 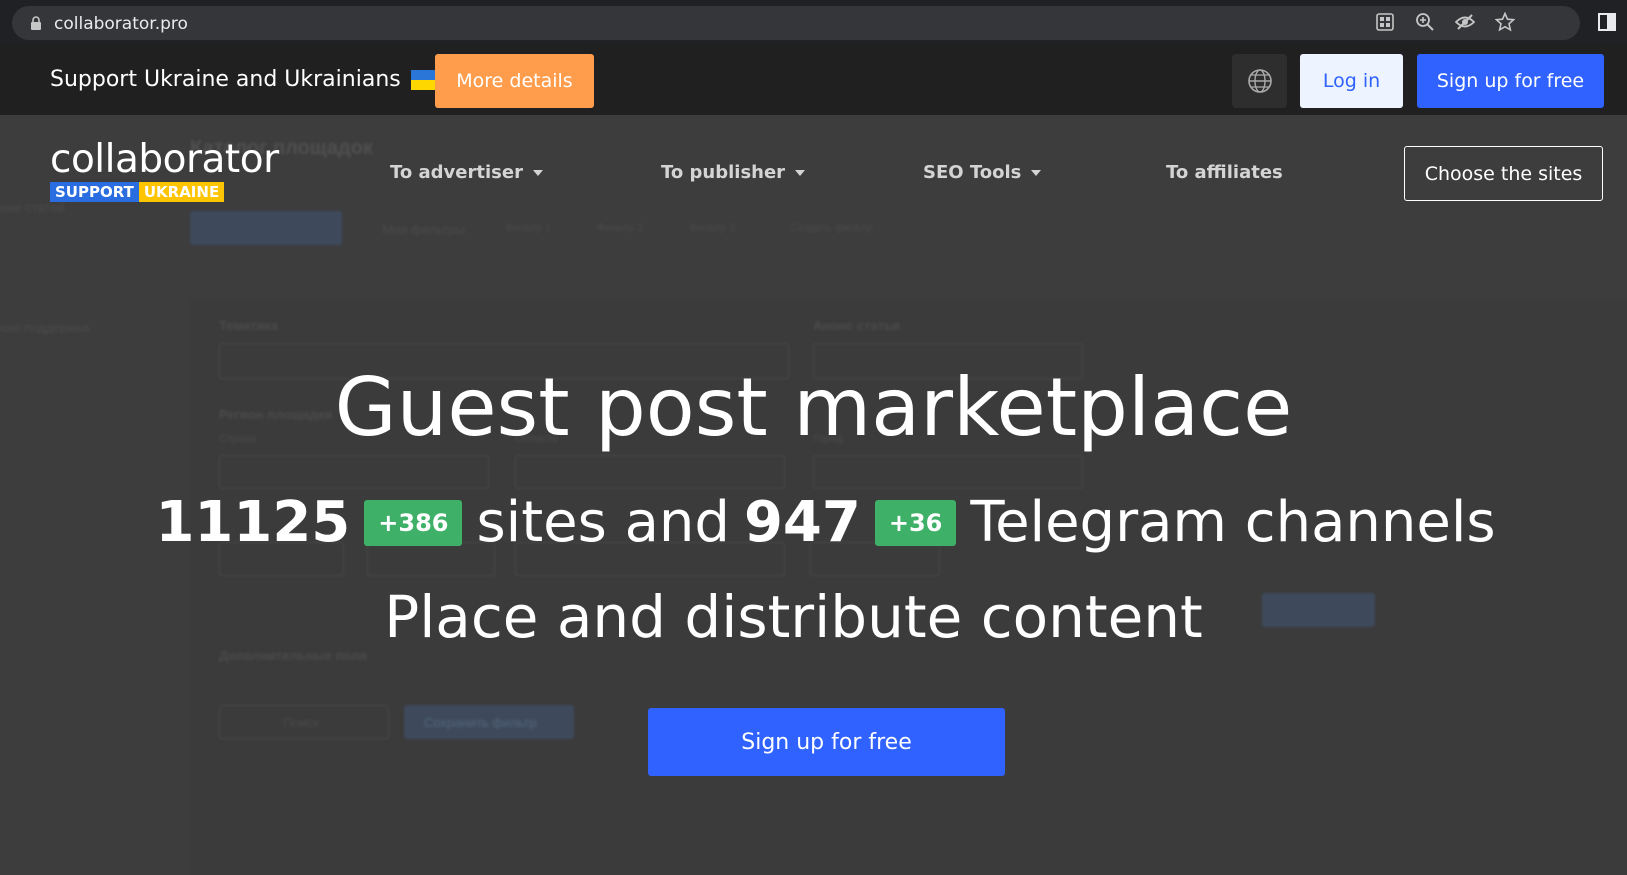 I want to click on nav-to-publisher: To publisher, so click(x=733, y=172).